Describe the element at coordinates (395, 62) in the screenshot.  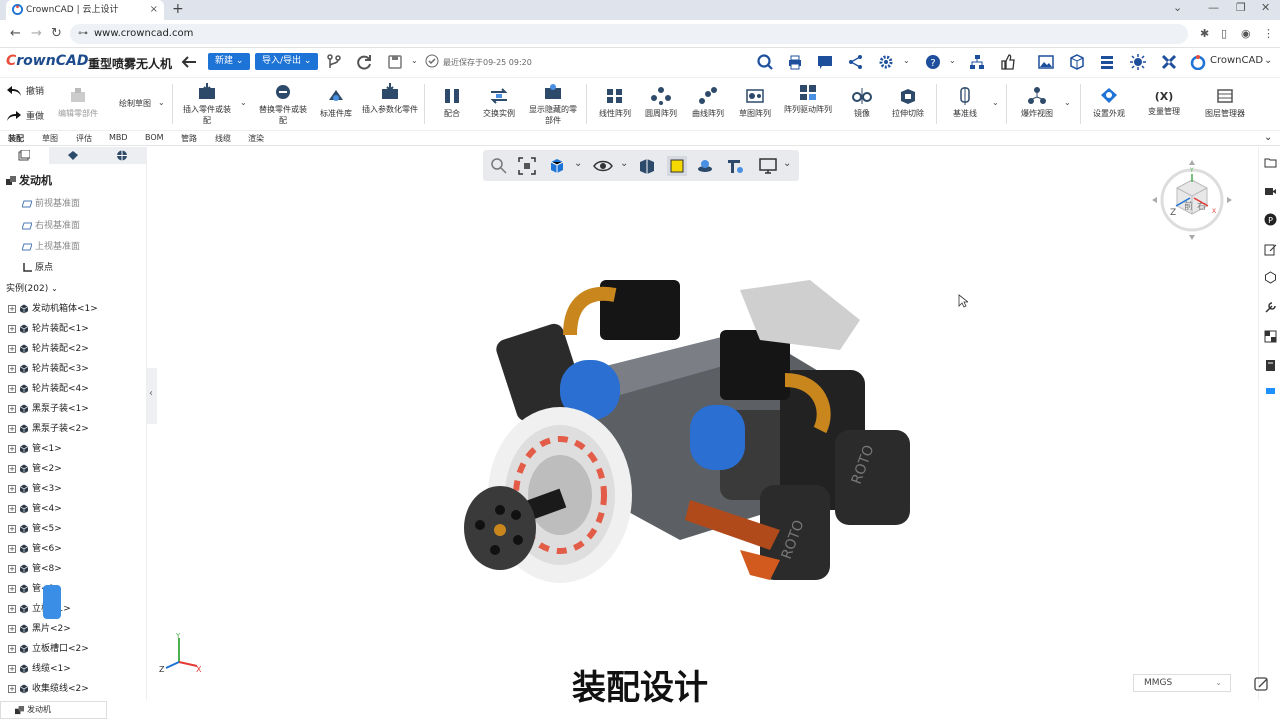
I see `save-icon` at that location.